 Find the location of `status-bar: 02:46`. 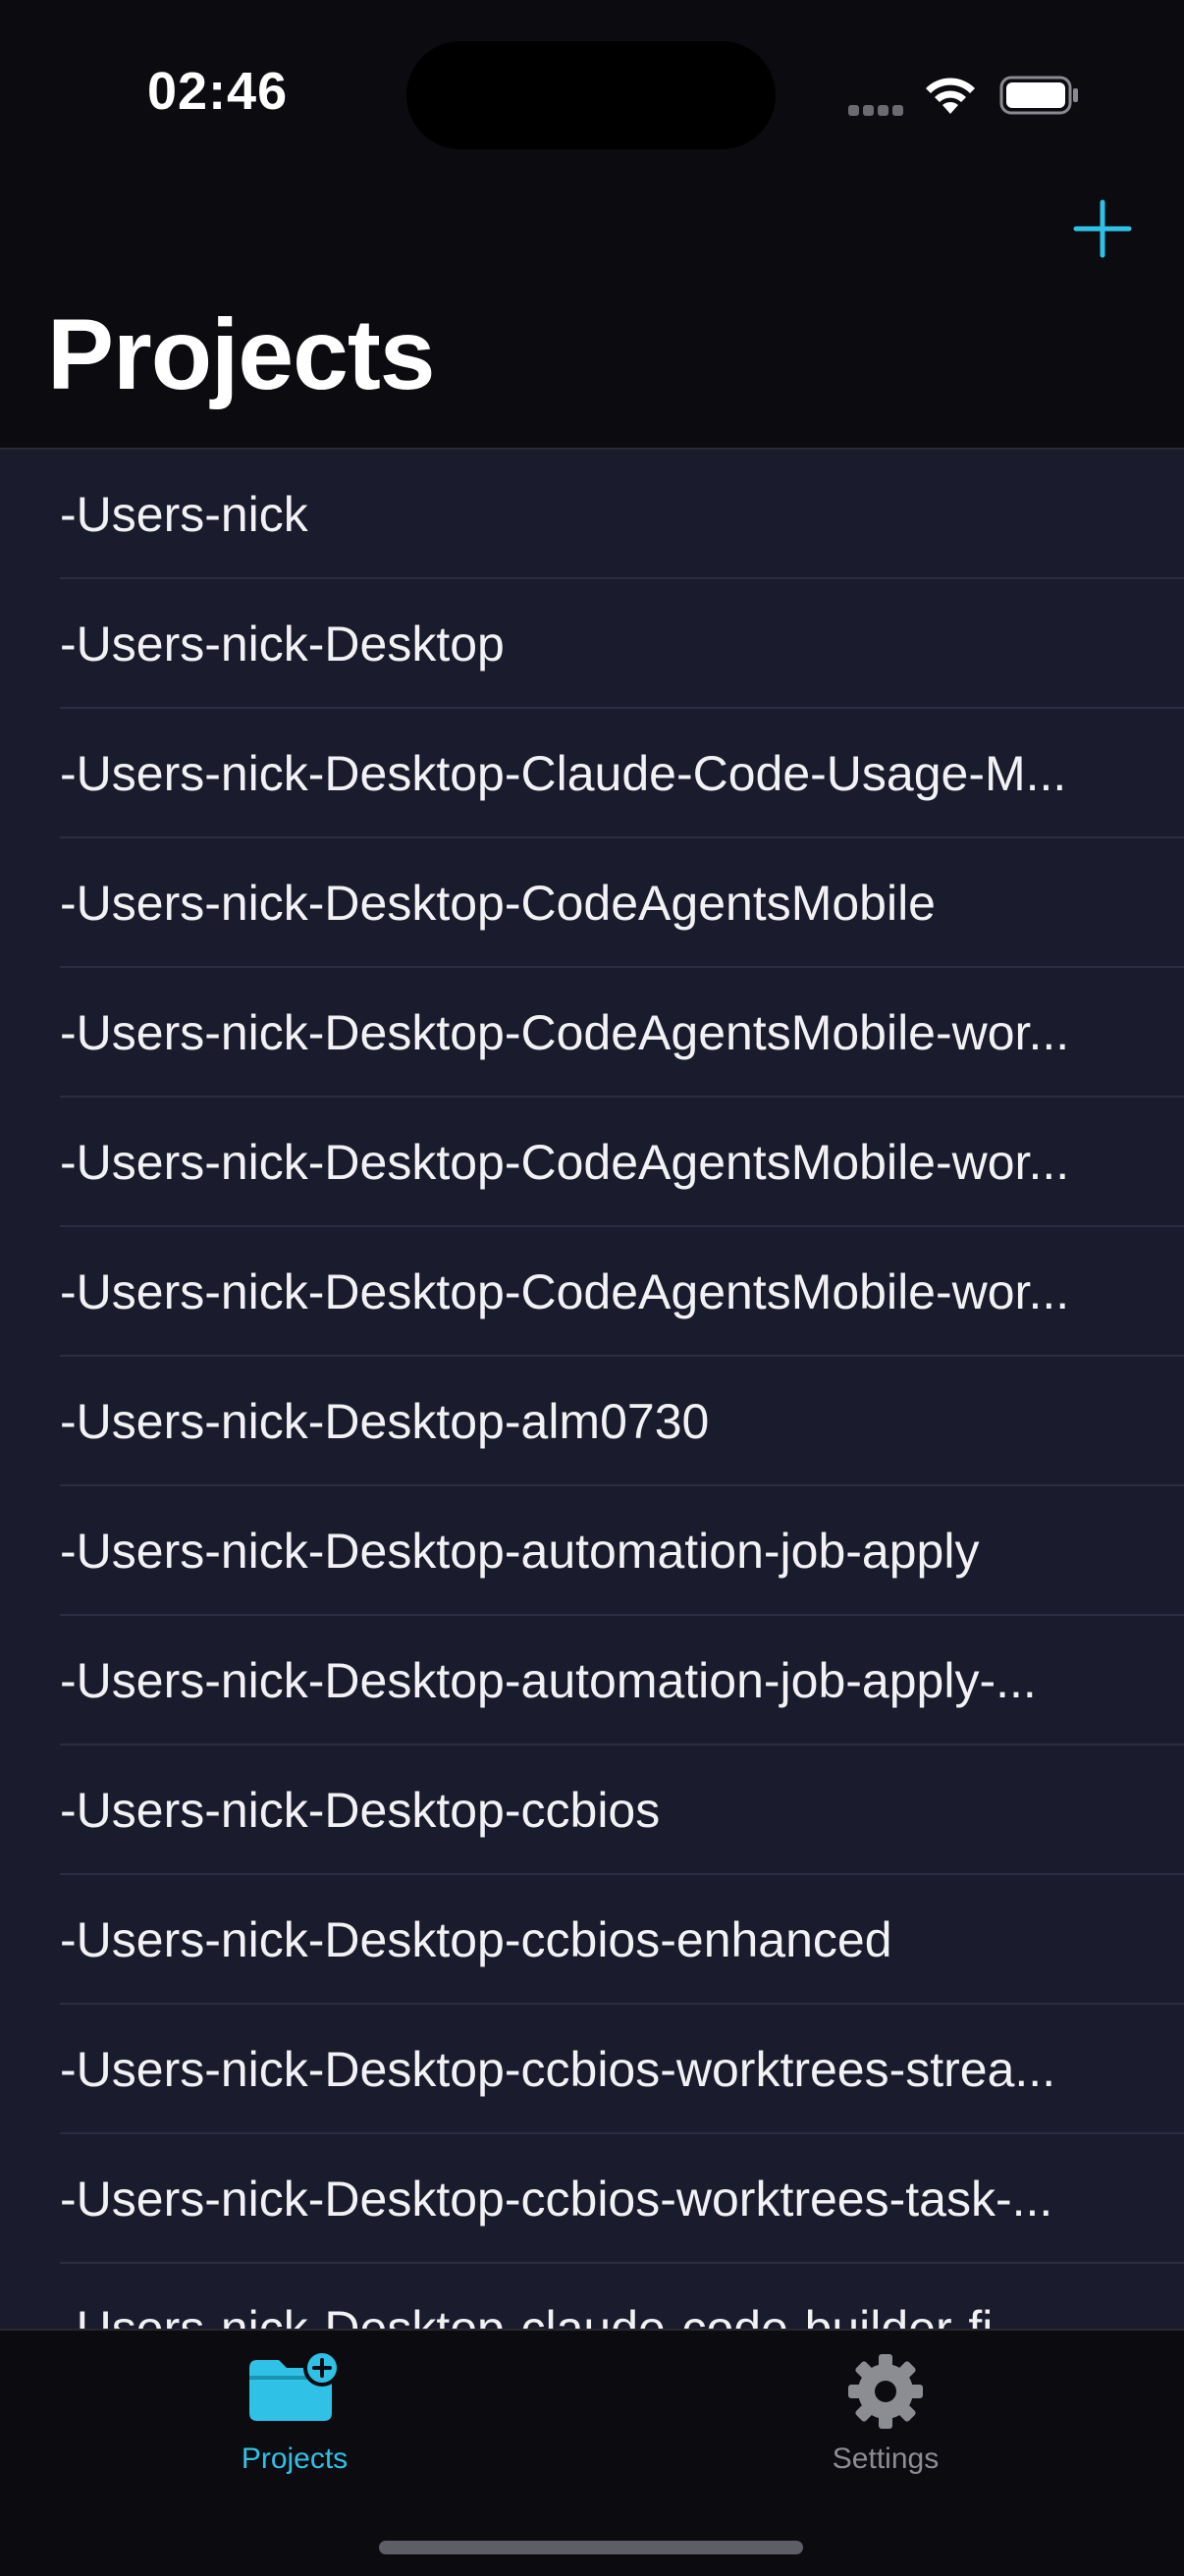

status-bar: 02:46 is located at coordinates (592, 93).